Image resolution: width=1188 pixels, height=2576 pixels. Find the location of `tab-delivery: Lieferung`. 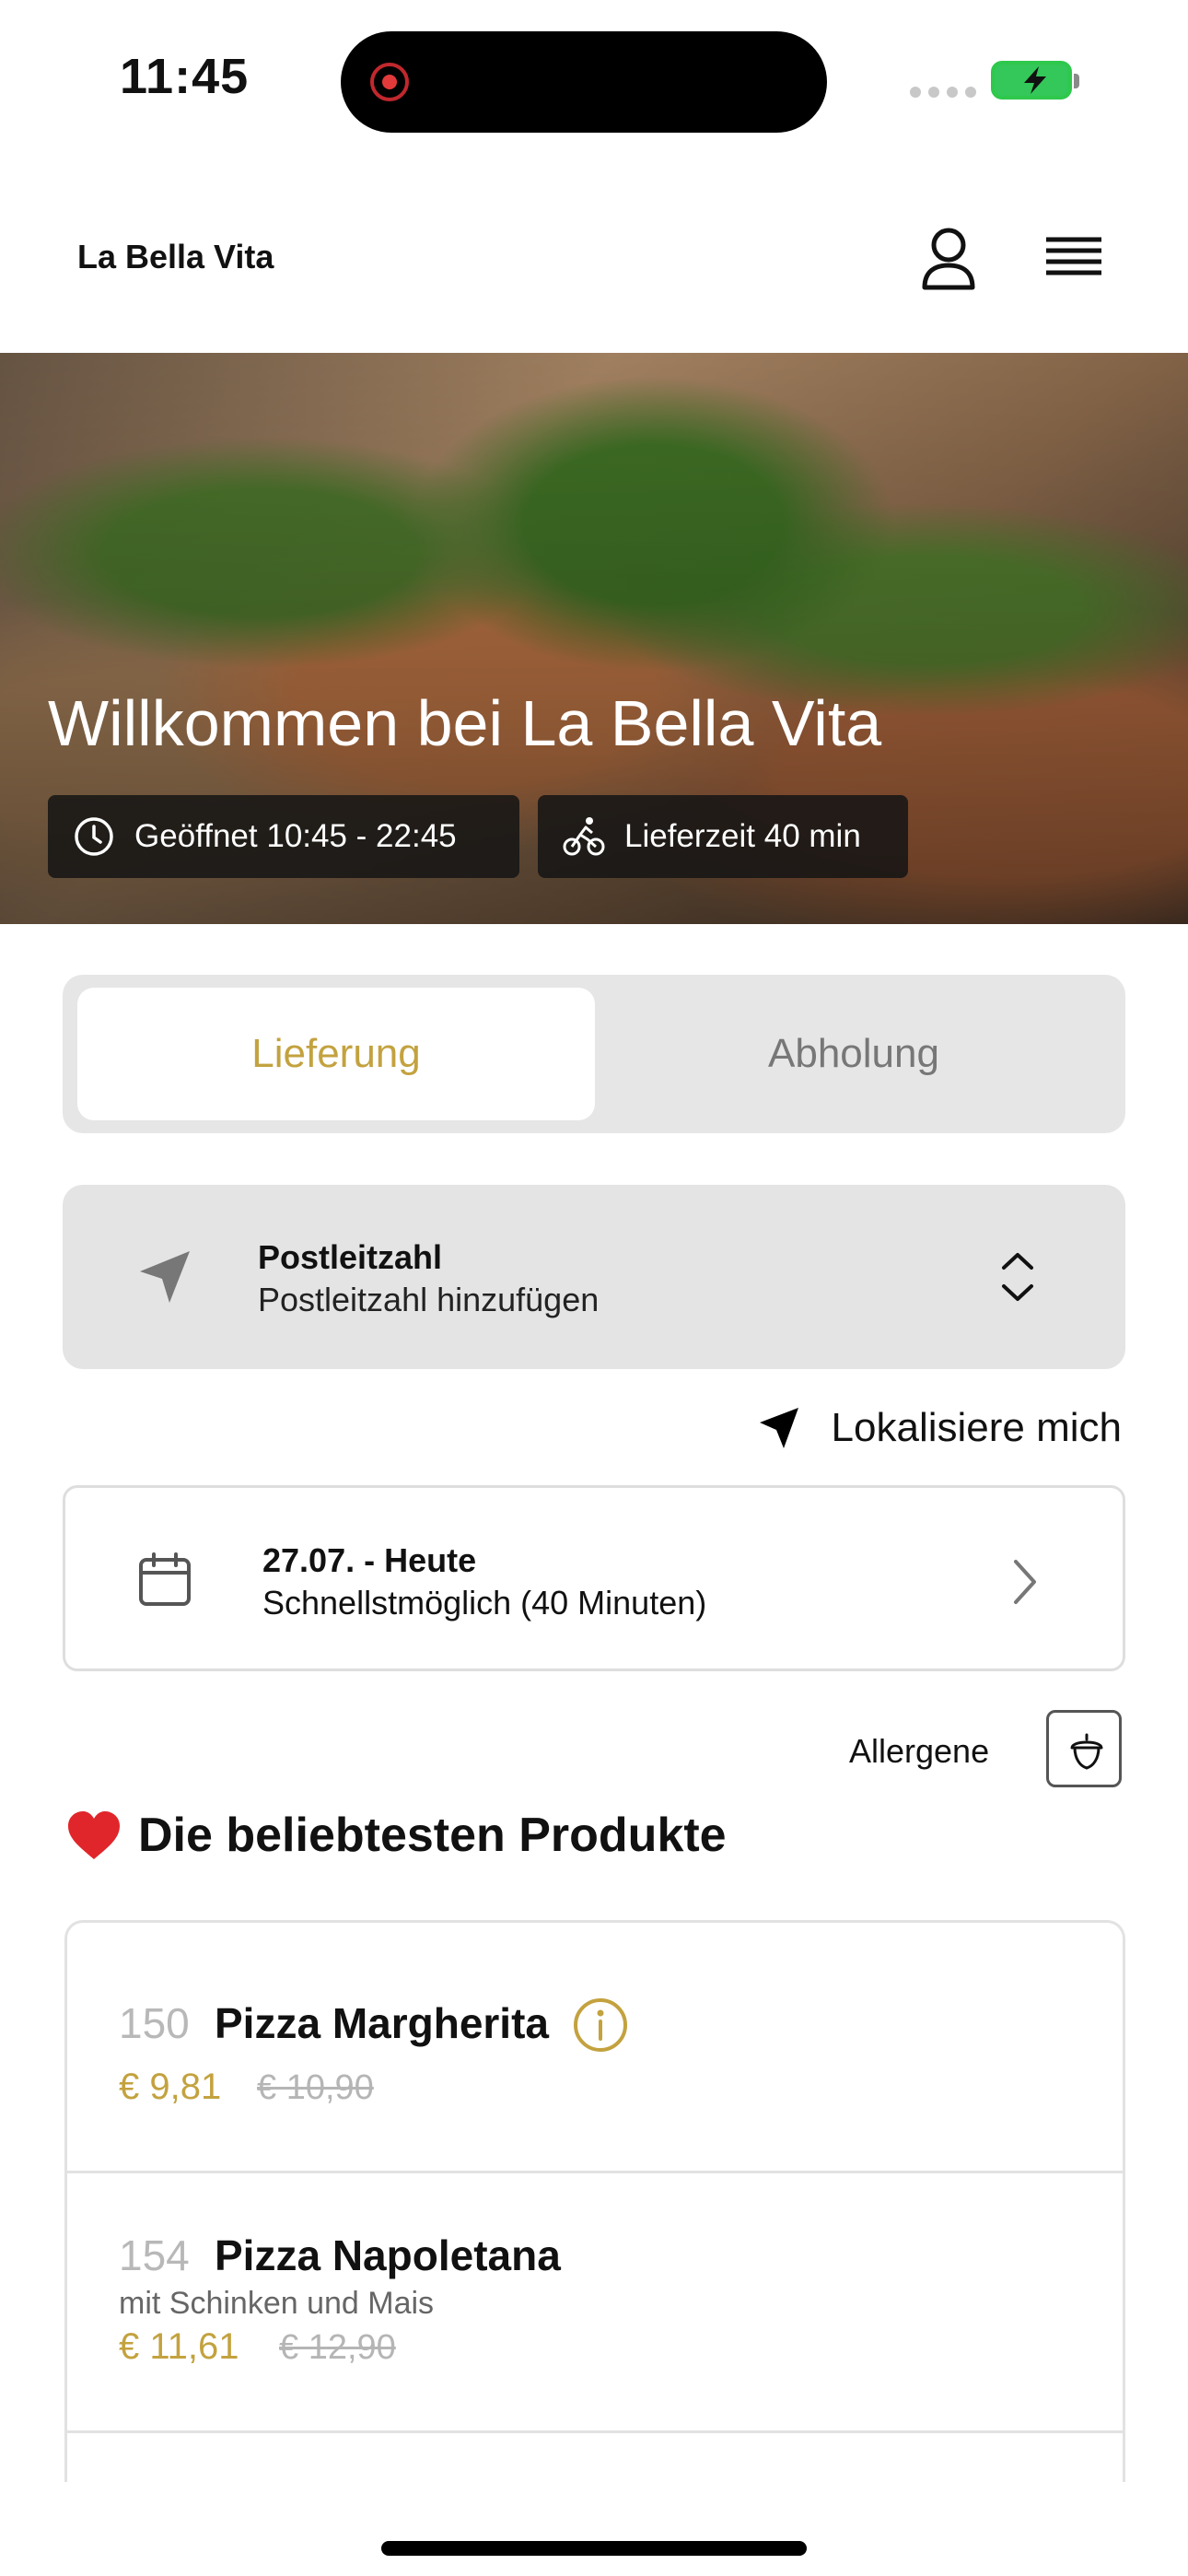

tab-delivery: Lieferung is located at coordinates (336, 1054).